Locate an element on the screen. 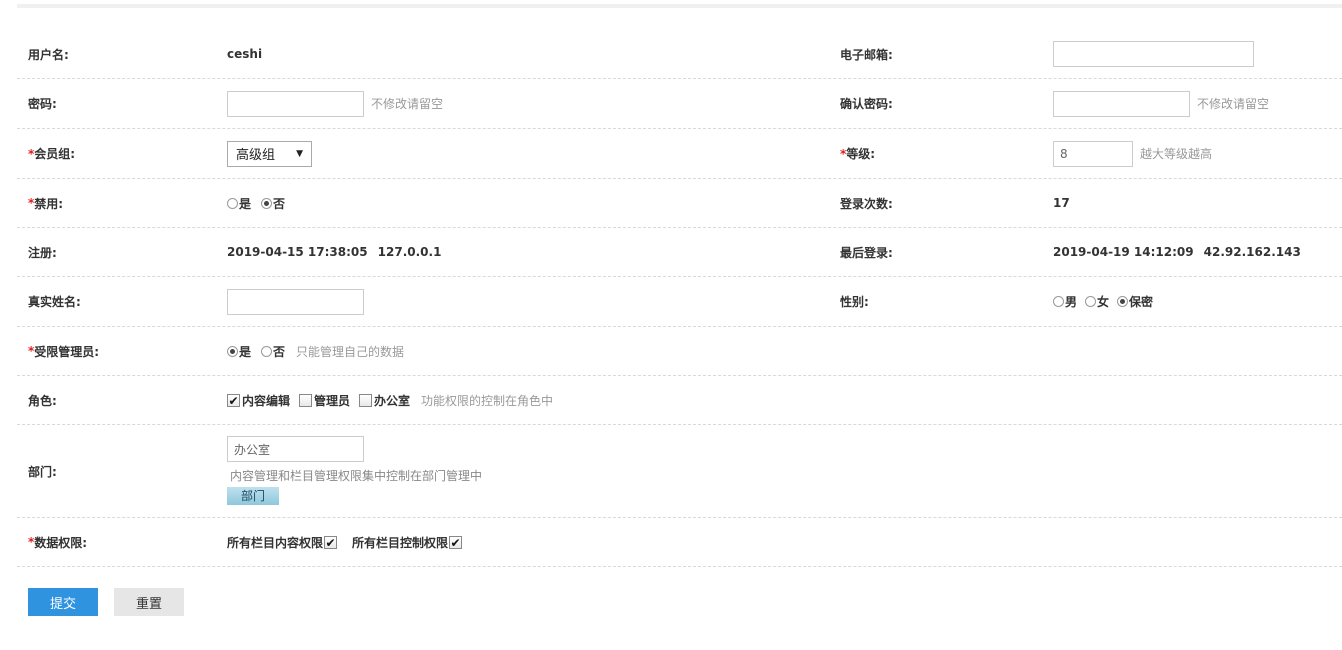 Image resolution: width=1342 pixels, height=650 pixels. level-hint: 越大等级越高 is located at coordinates (1176, 154).